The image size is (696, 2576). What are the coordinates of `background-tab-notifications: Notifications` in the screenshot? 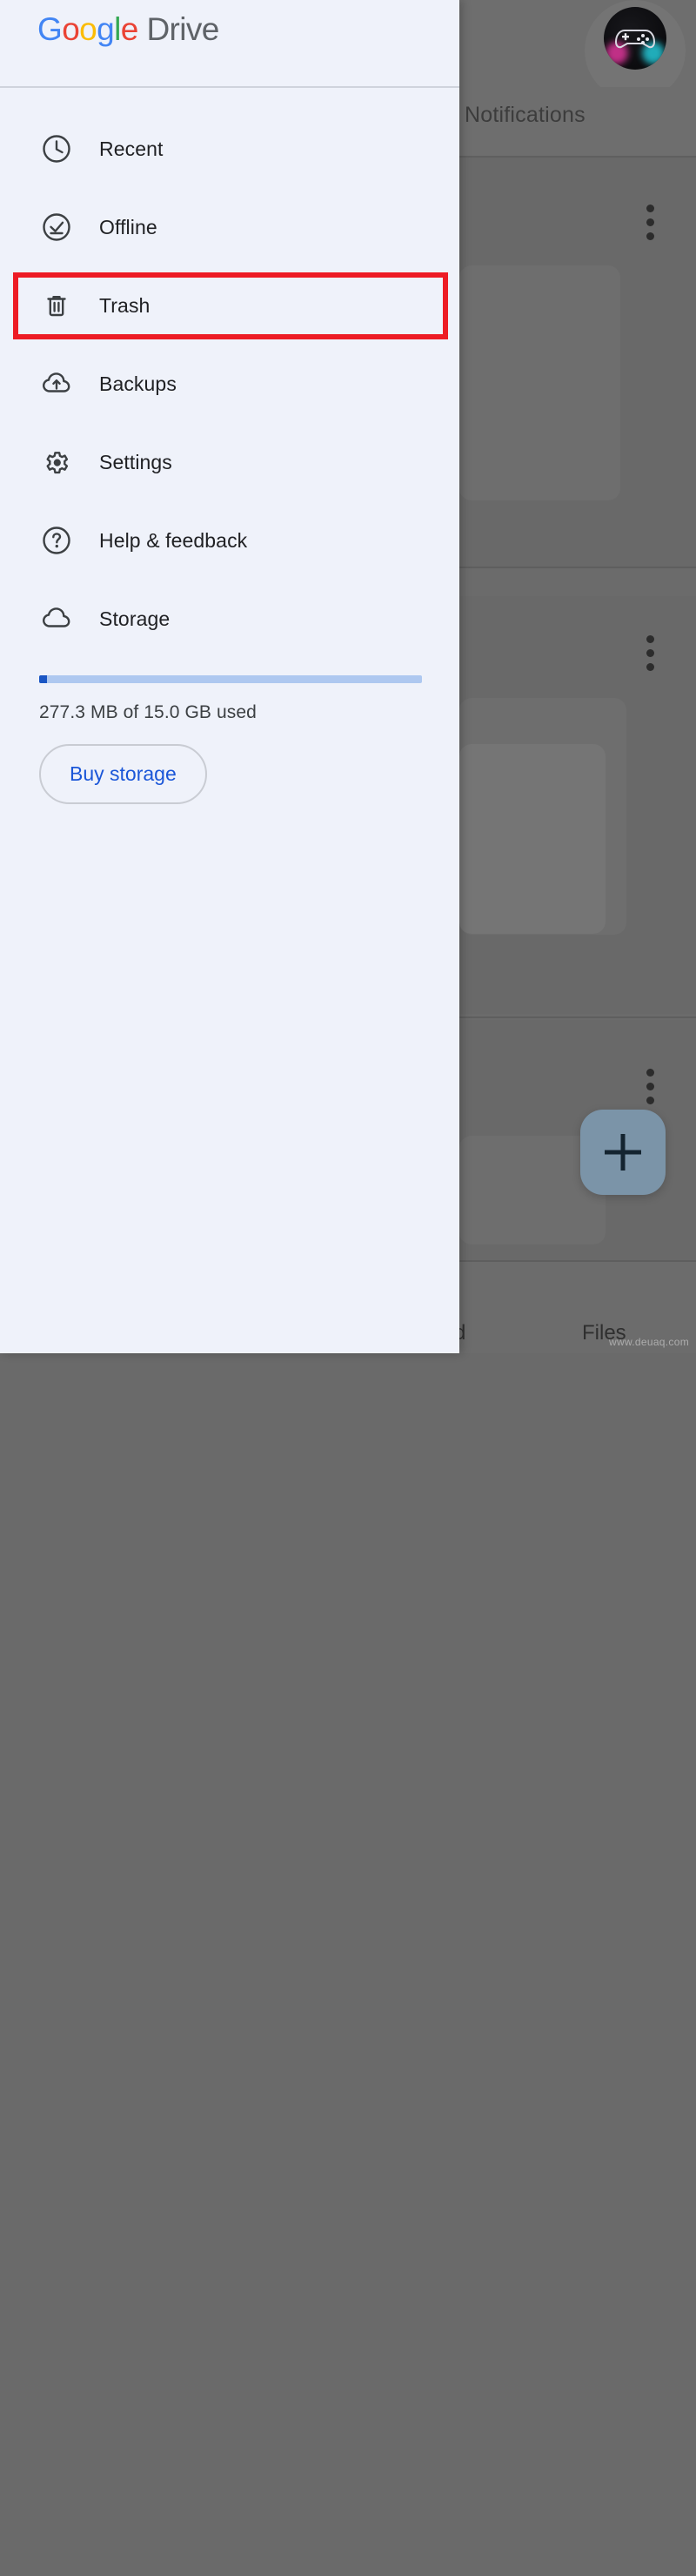 It's located at (525, 116).